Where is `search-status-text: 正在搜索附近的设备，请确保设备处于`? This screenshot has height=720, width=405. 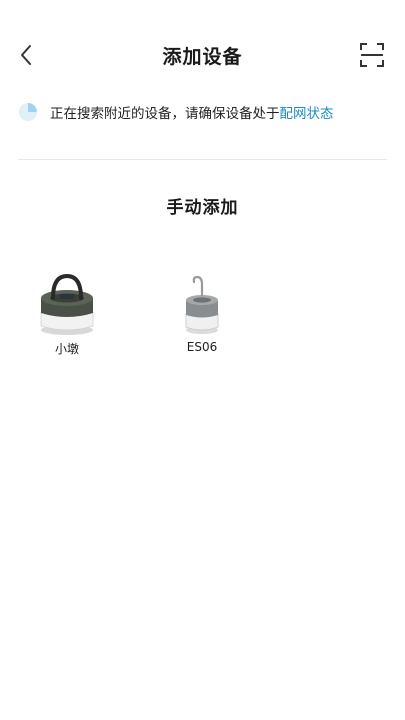 search-status-text: 正在搜索附近的设备，请确保设备处于 is located at coordinates (165, 114).